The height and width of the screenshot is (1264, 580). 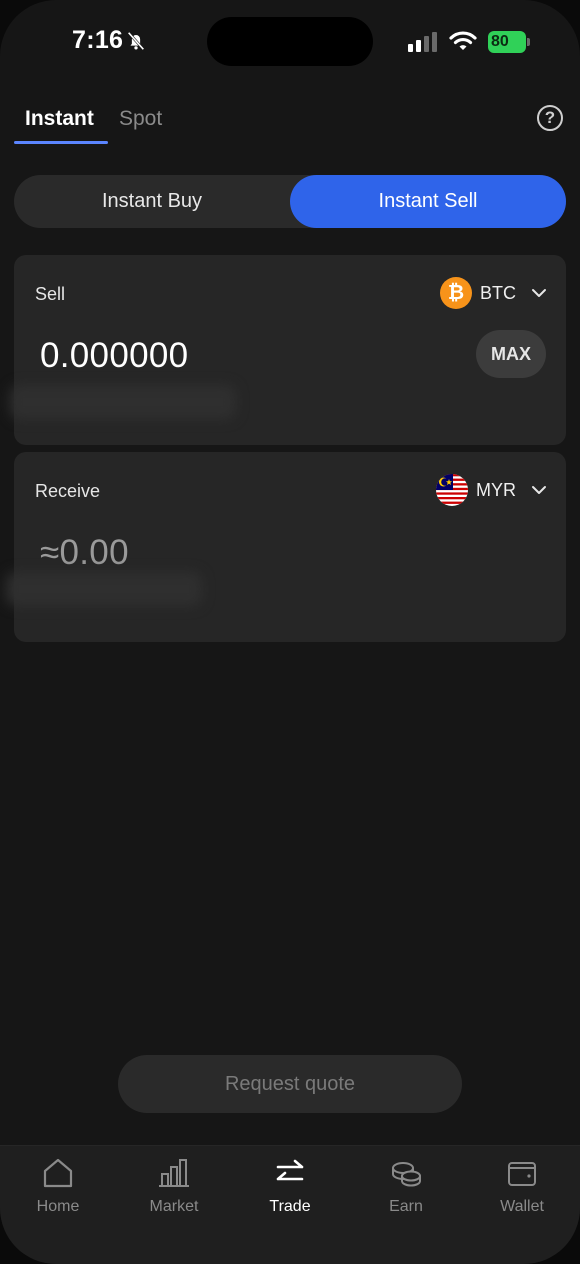 I want to click on dynamic-island, so click(x=290, y=41).